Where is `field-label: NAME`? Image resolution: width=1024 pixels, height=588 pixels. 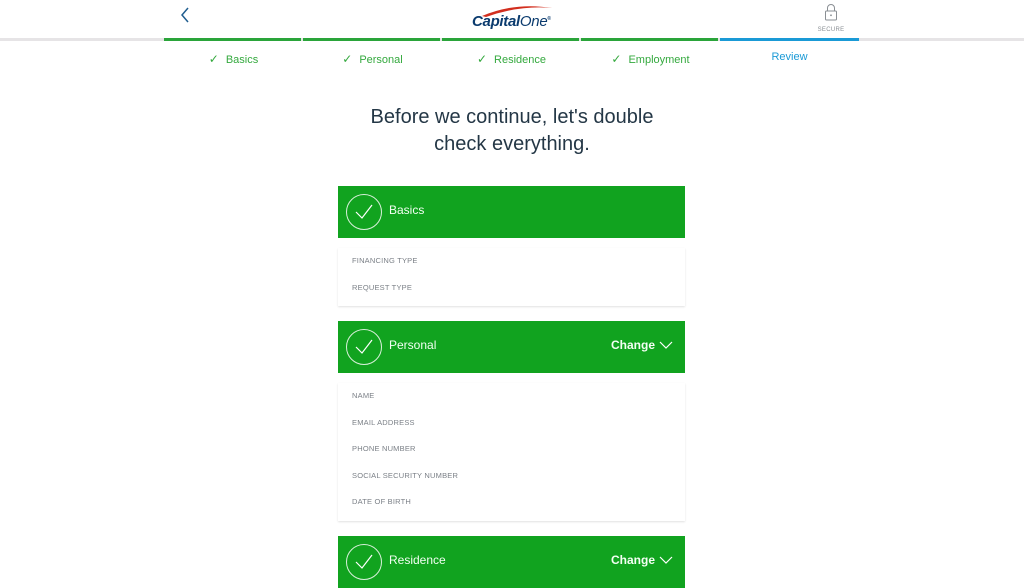 field-label: NAME is located at coordinates (363, 395).